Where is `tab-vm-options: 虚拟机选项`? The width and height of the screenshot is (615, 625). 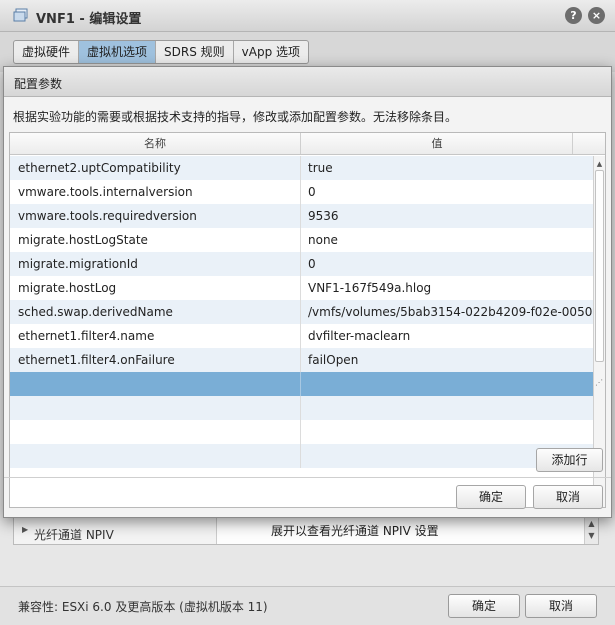
tab-vm-options: 虚拟机选项 is located at coordinates (118, 52).